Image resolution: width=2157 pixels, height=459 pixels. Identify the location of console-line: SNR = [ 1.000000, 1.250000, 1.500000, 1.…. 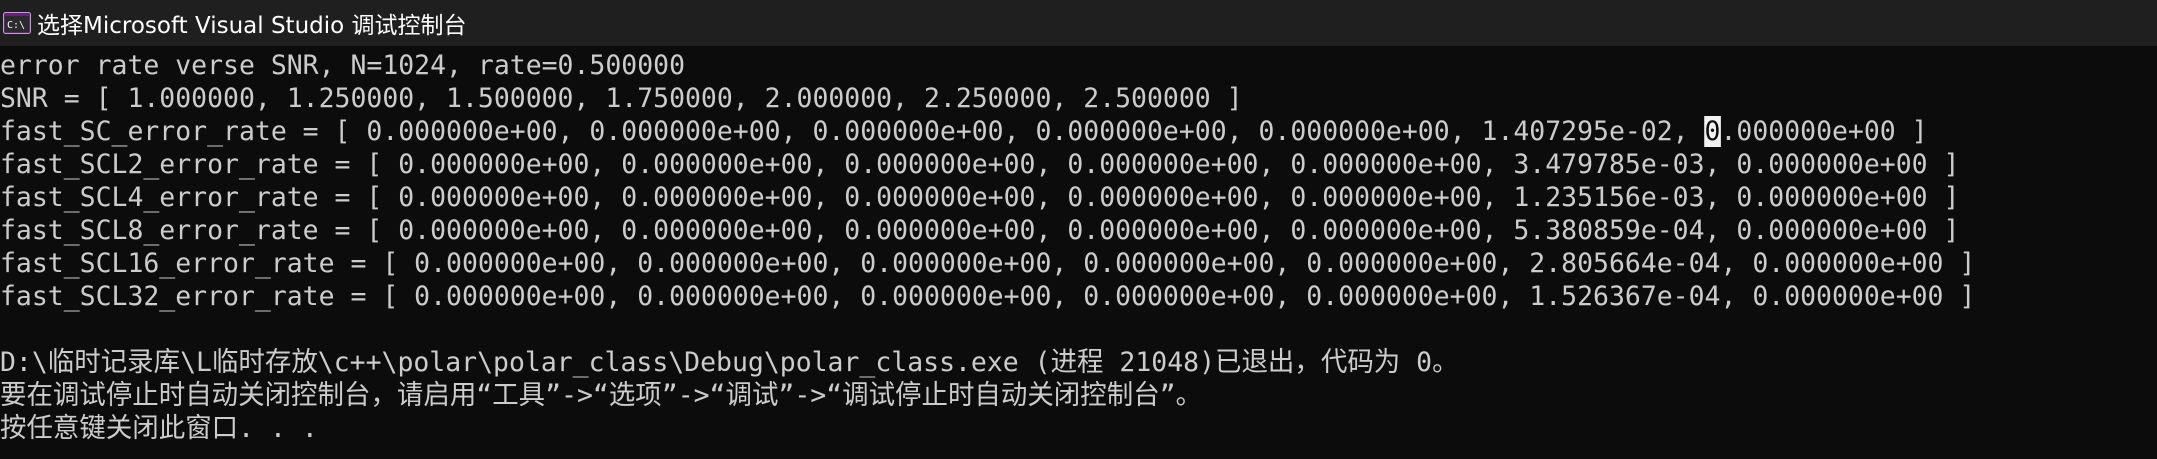
(621, 98).